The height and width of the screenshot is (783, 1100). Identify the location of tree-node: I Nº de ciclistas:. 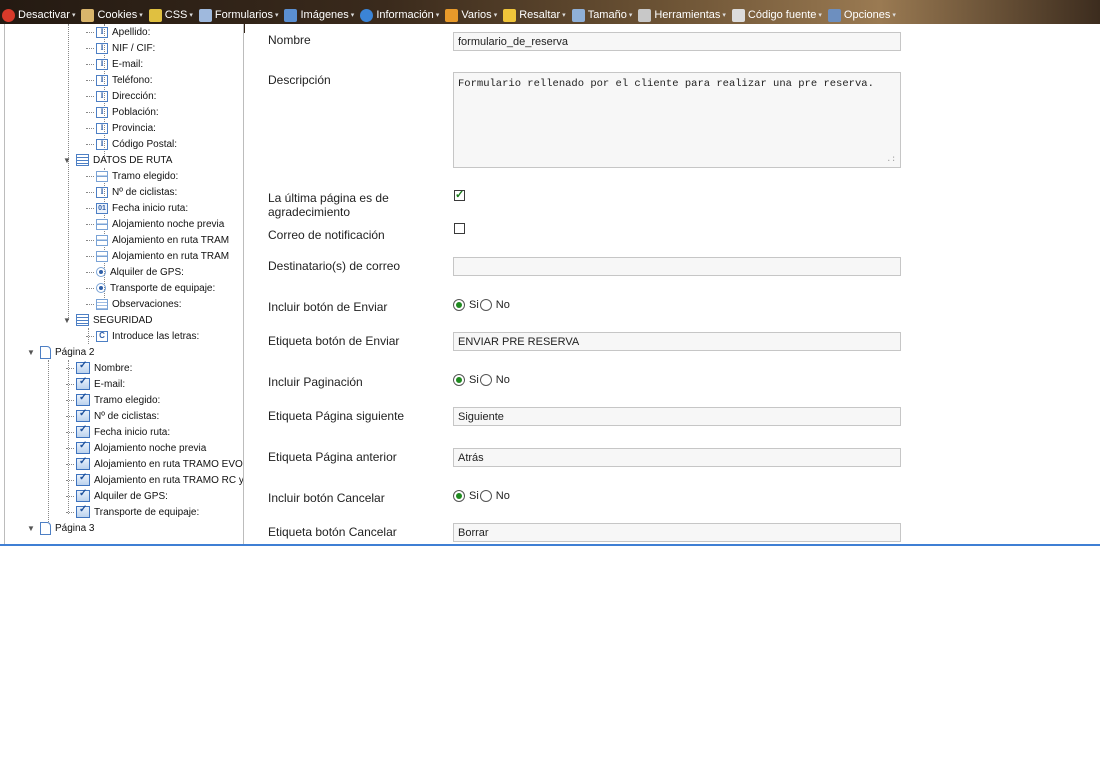
(136, 192).